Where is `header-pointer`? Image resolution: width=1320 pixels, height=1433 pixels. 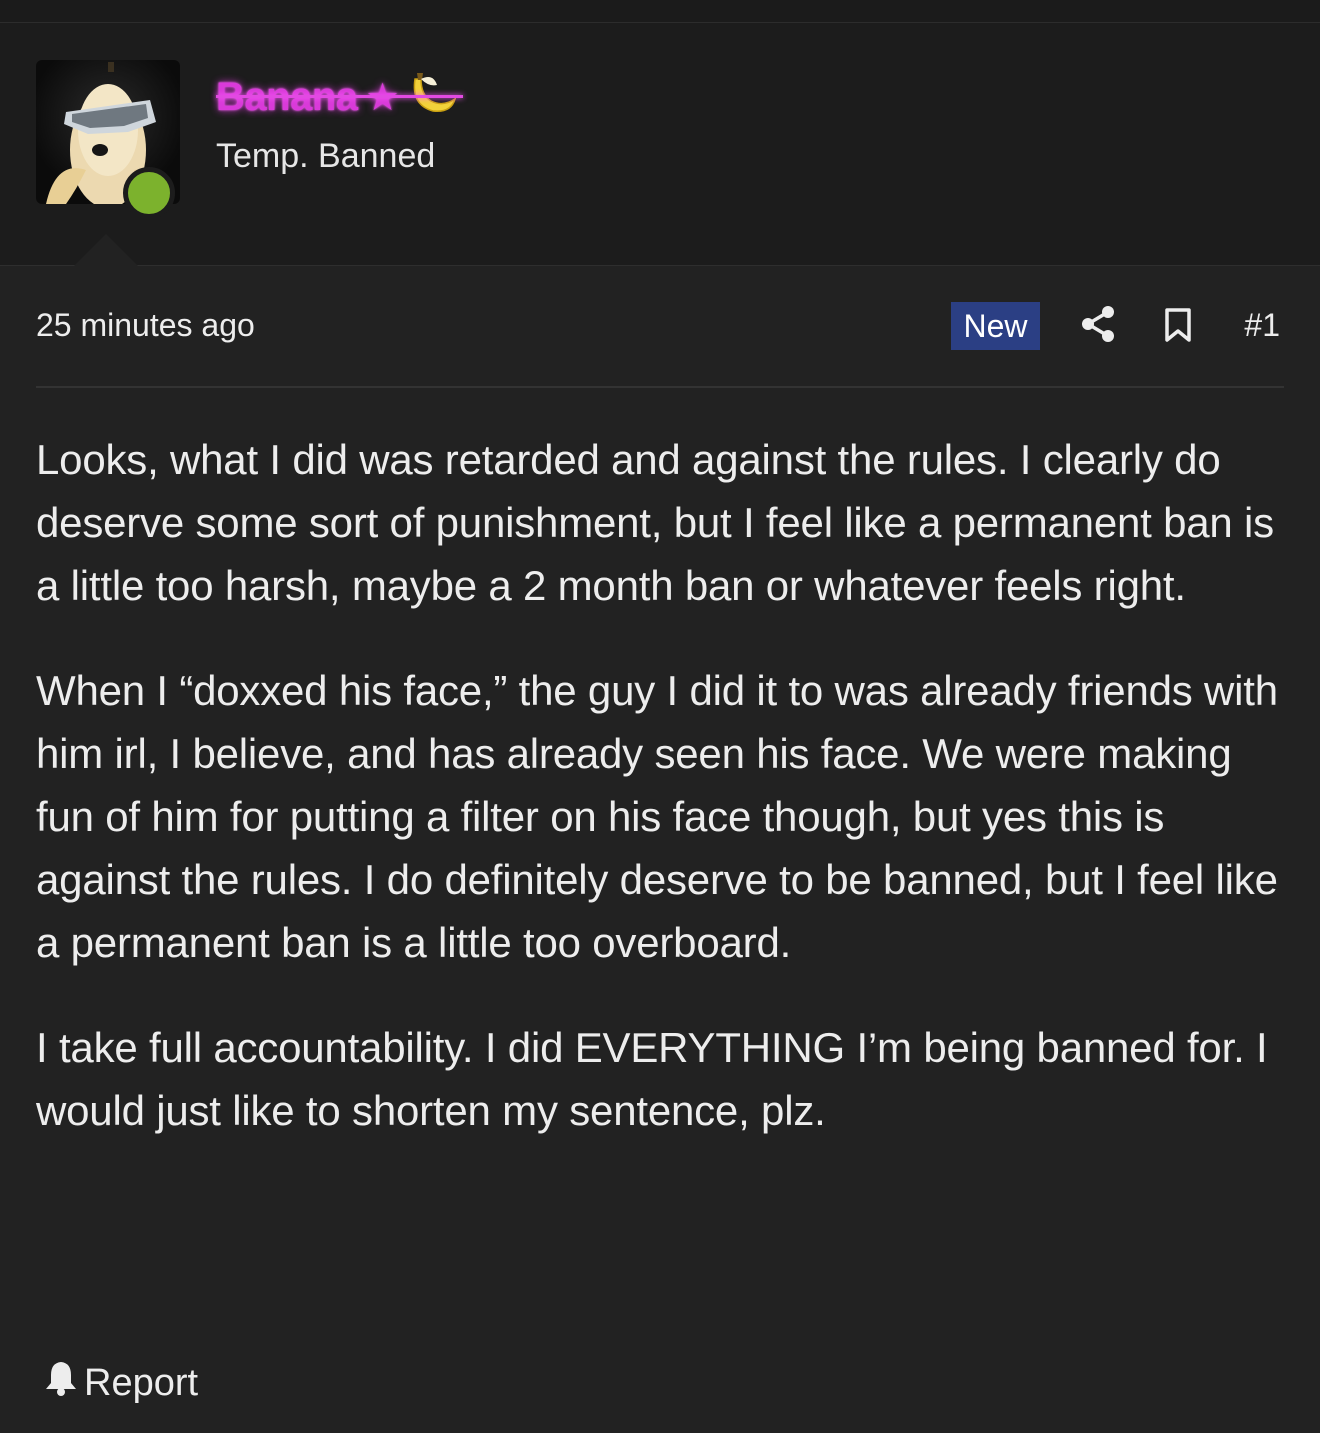
header-pointer is located at coordinates (106, 250).